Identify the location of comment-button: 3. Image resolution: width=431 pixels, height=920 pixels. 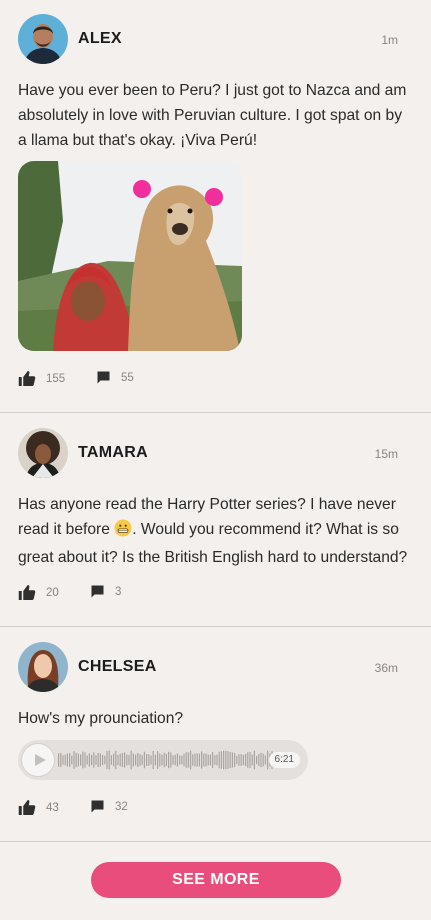
(105, 591).